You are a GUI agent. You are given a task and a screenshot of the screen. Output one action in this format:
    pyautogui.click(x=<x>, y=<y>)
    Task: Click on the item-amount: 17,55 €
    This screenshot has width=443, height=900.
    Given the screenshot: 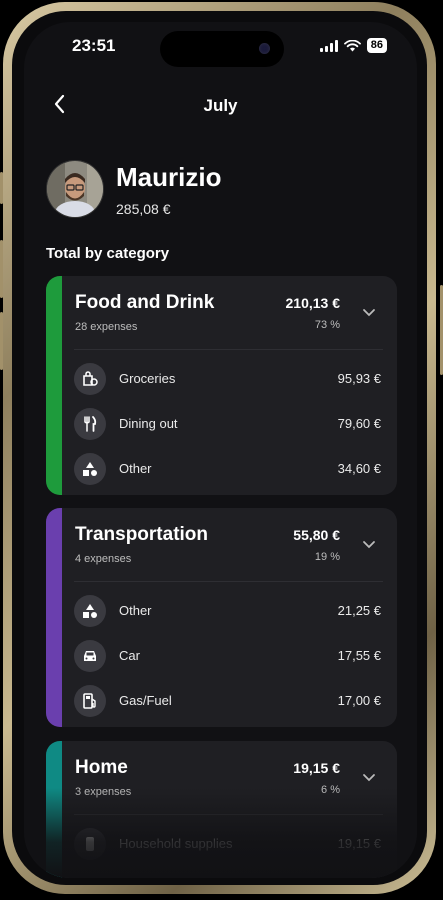 What is the action you would take?
    pyautogui.click(x=359, y=655)
    